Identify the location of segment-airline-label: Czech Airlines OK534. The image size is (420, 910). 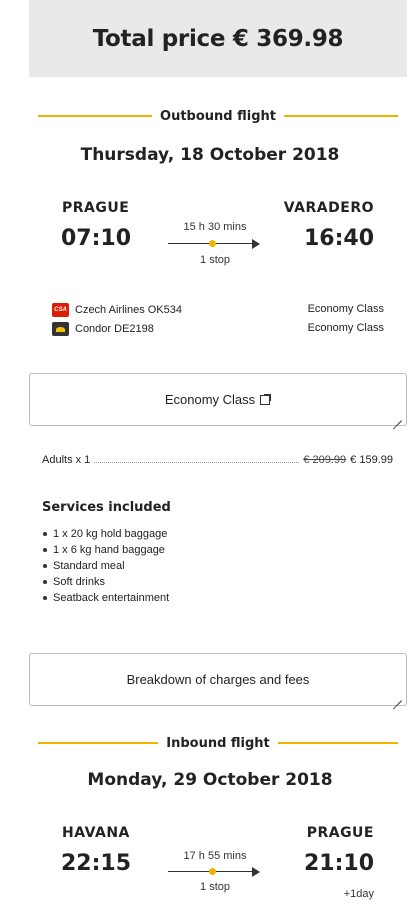
(128, 310).